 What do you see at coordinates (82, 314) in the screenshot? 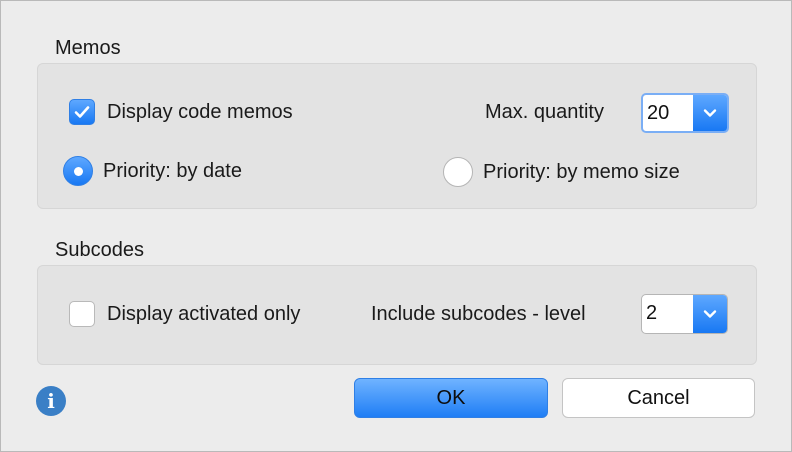
I see `display-activated-only-checkbox` at bounding box center [82, 314].